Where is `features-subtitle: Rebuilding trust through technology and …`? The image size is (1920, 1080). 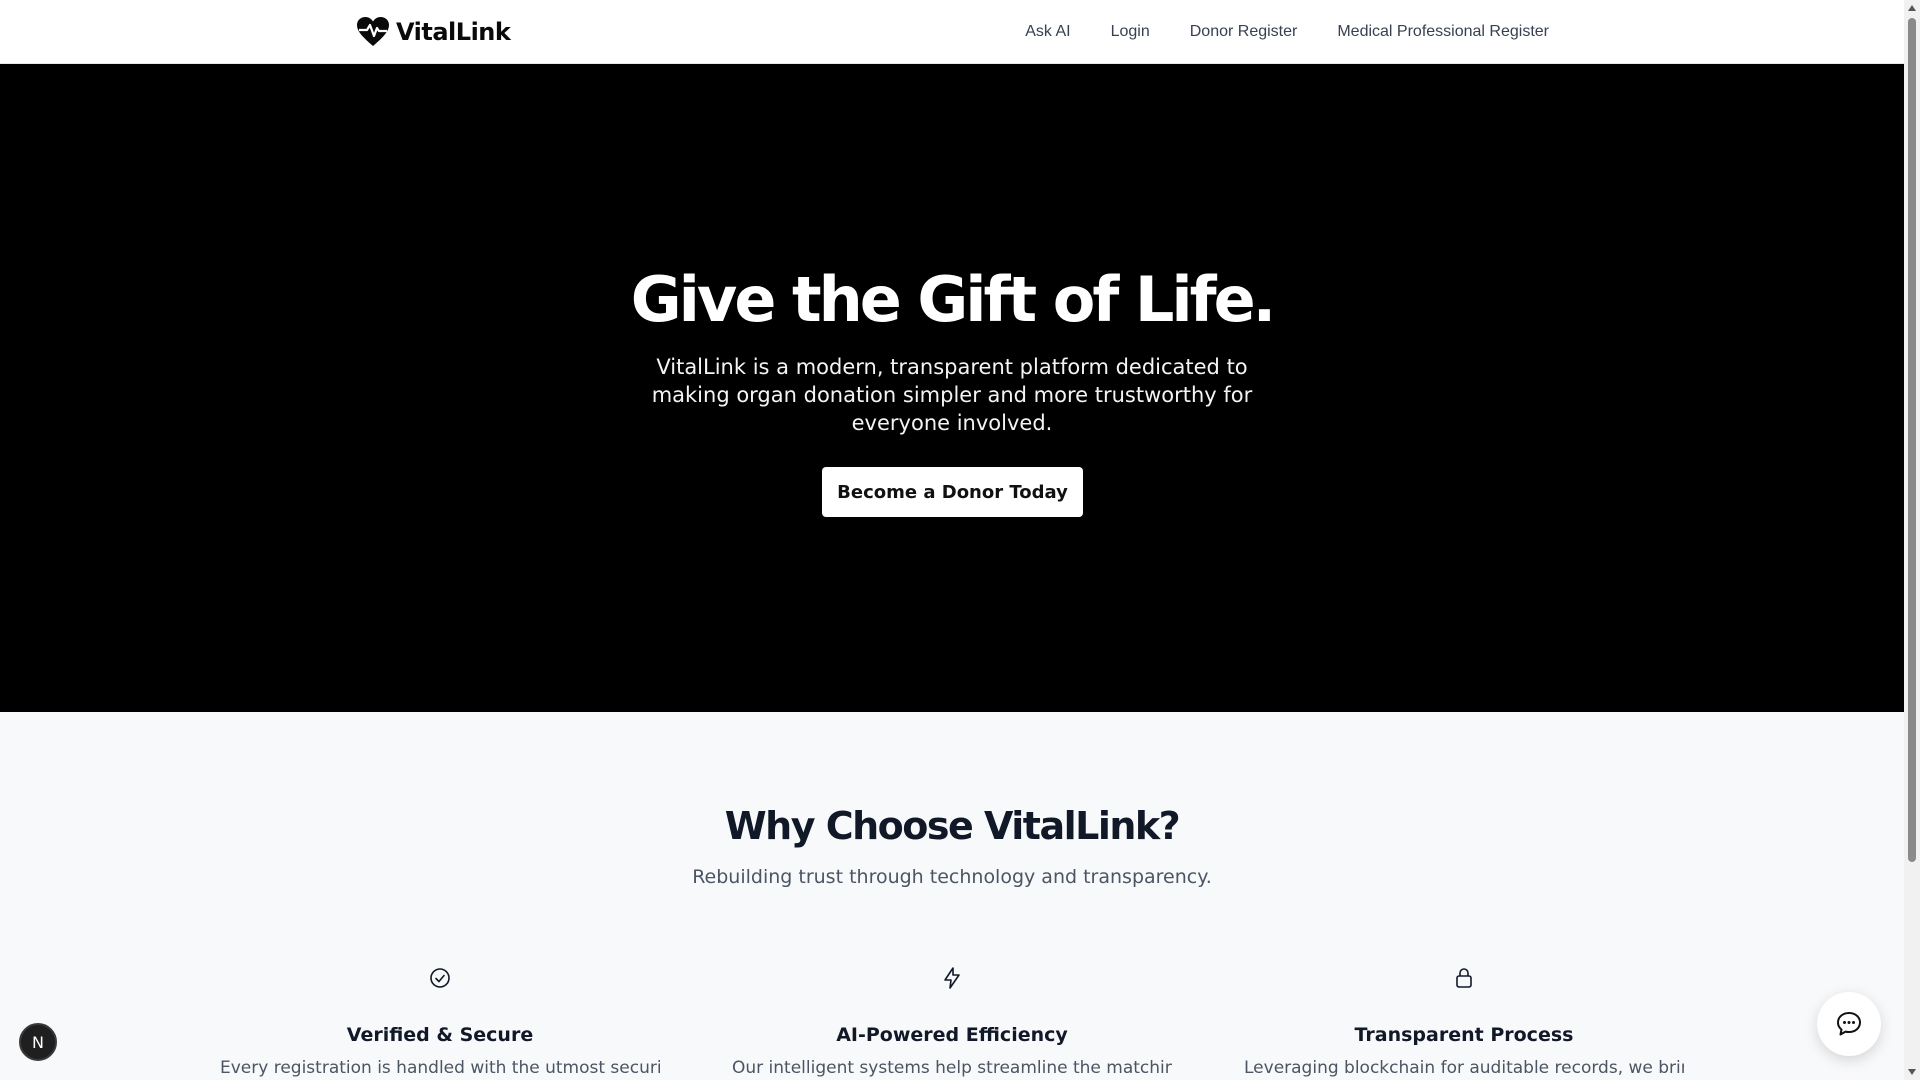 features-subtitle: Rebuilding trust through technology and … is located at coordinates (952, 877).